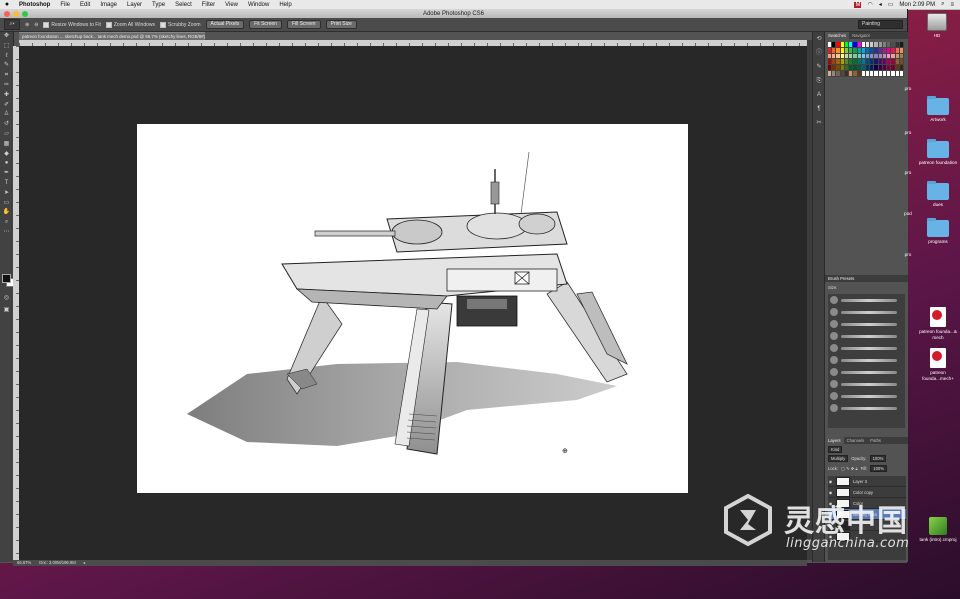  What do you see at coordinates (942, 4) in the screenshot?
I see `search-icon: ⌕` at bounding box center [942, 4].